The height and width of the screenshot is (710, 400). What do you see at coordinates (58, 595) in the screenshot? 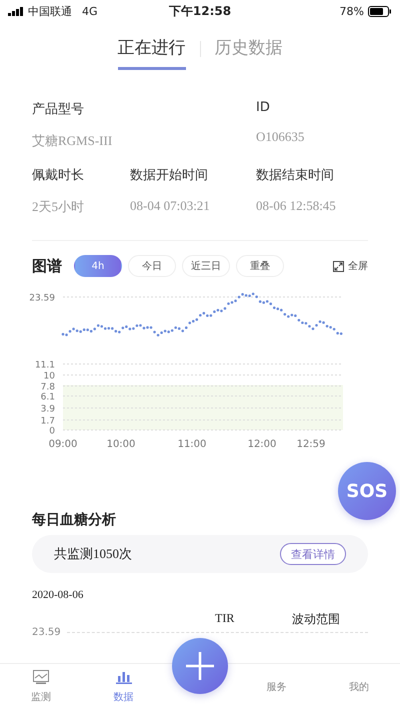
I see `date-text: 2020-08-06` at bounding box center [58, 595].